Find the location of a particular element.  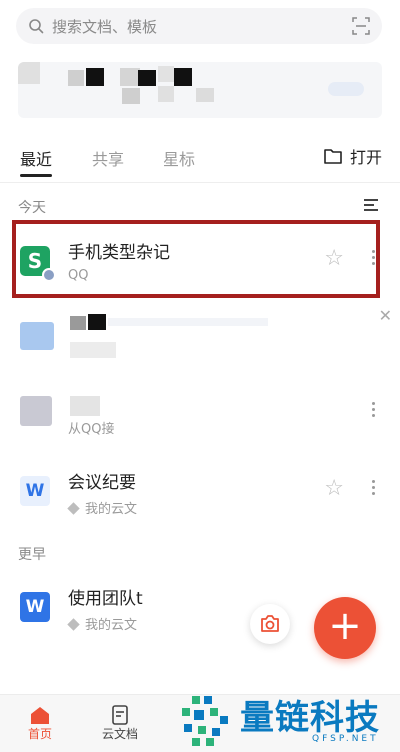

section-today: 今天 is located at coordinates (32, 208).